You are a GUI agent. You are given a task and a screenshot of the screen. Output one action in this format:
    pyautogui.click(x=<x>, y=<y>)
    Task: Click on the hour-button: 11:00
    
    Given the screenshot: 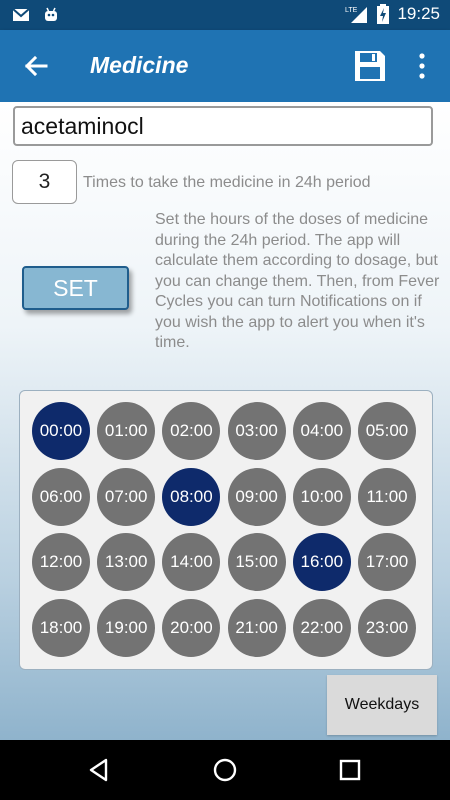 What is the action you would take?
    pyautogui.click(x=387, y=496)
    